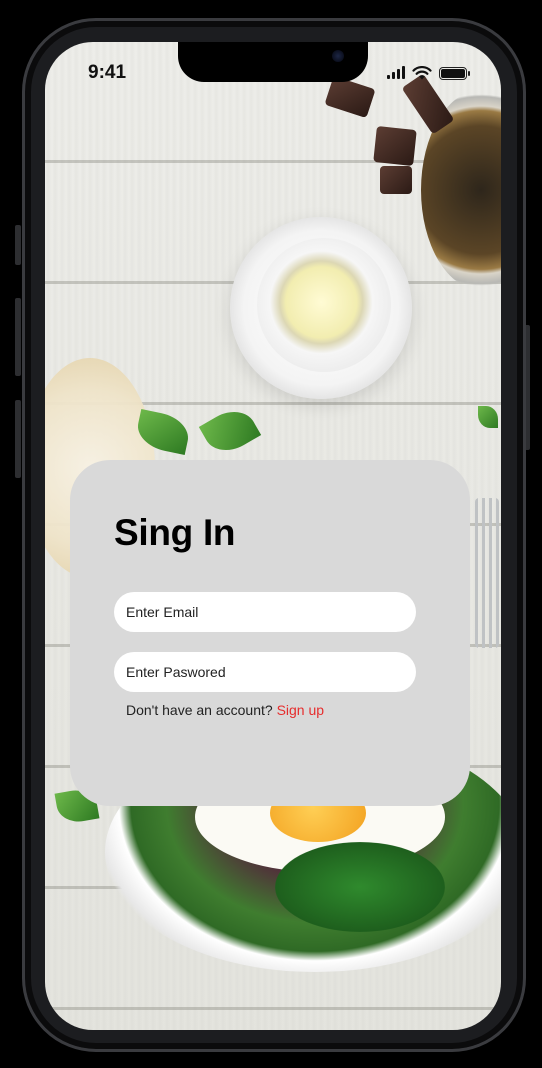 The width and height of the screenshot is (542, 1068). What do you see at coordinates (199, 710) in the screenshot?
I see `signup-prompt-text: Don't have an account?` at bounding box center [199, 710].